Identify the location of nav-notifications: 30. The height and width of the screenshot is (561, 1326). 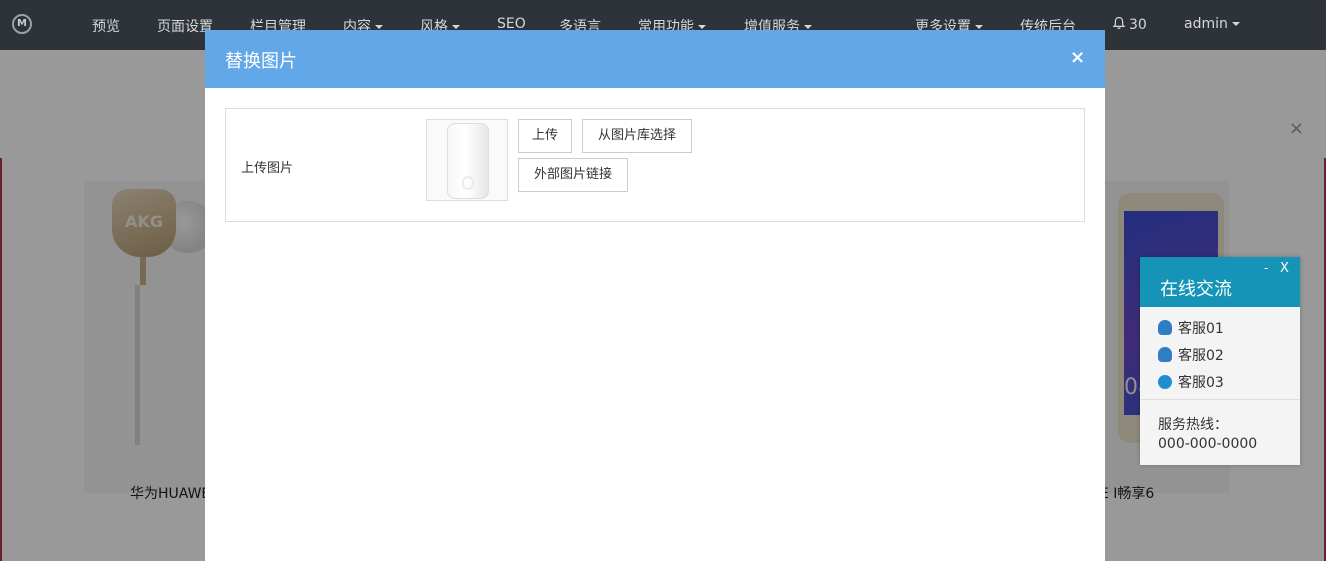
(1129, 24).